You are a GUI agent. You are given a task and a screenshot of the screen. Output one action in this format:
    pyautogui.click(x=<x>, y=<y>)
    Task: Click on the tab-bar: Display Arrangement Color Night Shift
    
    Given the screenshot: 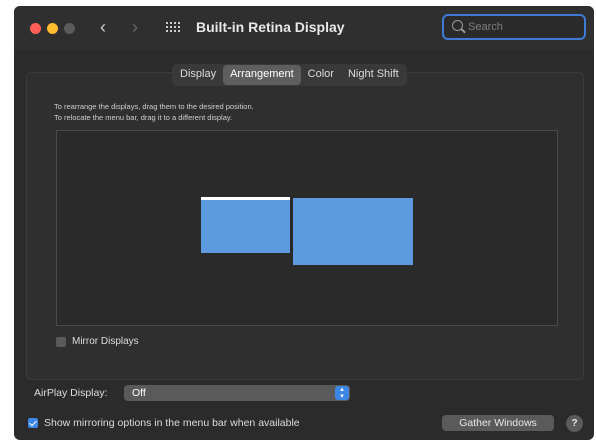 What is the action you would take?
    pyautogui.click(x=289, y=75)
    